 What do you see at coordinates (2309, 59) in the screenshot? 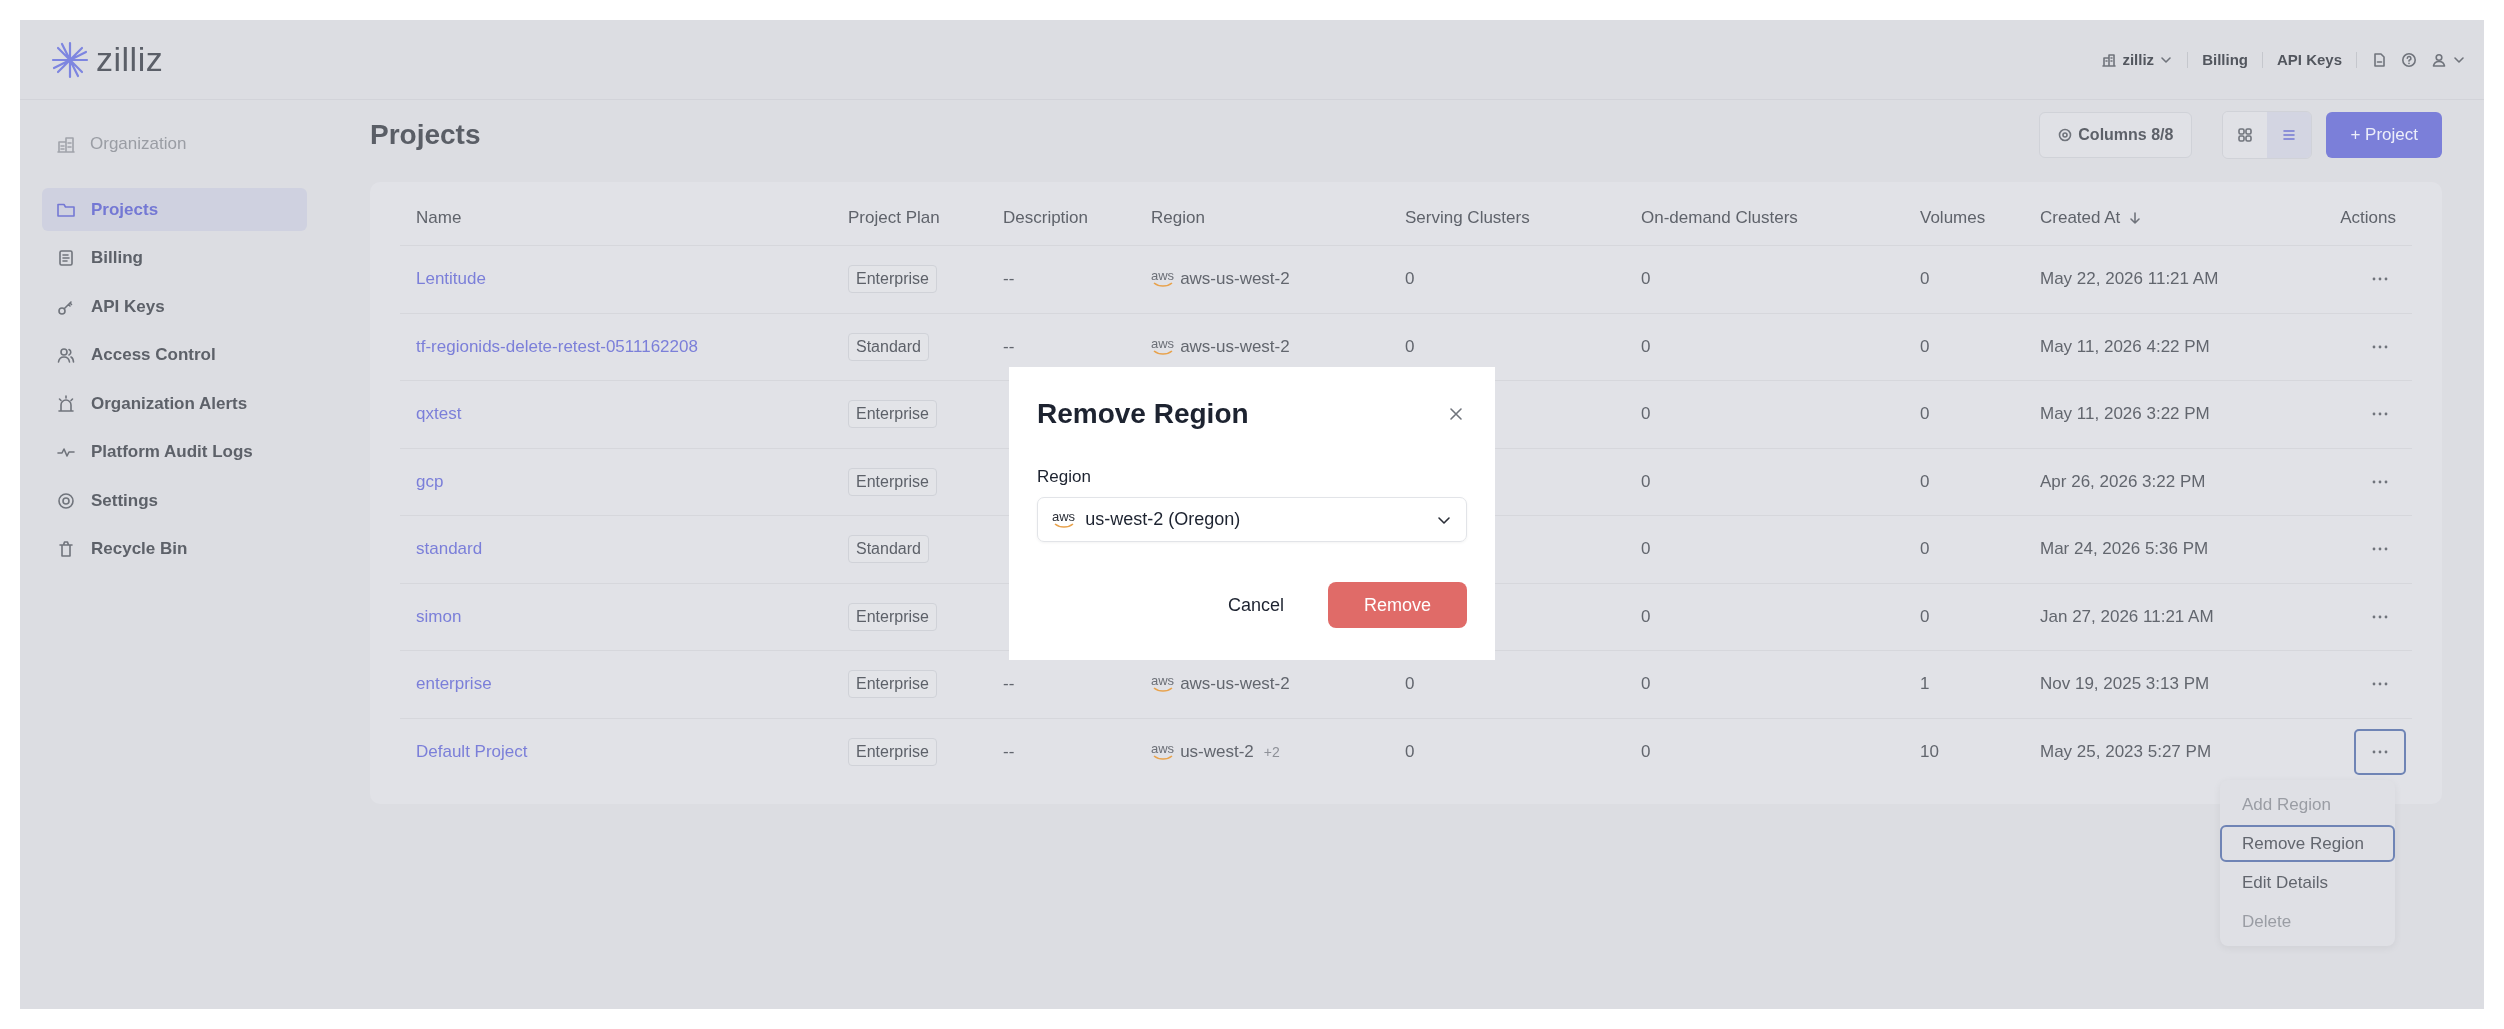
I see `header-link: API Keys` at bounding box center [2309, 59].